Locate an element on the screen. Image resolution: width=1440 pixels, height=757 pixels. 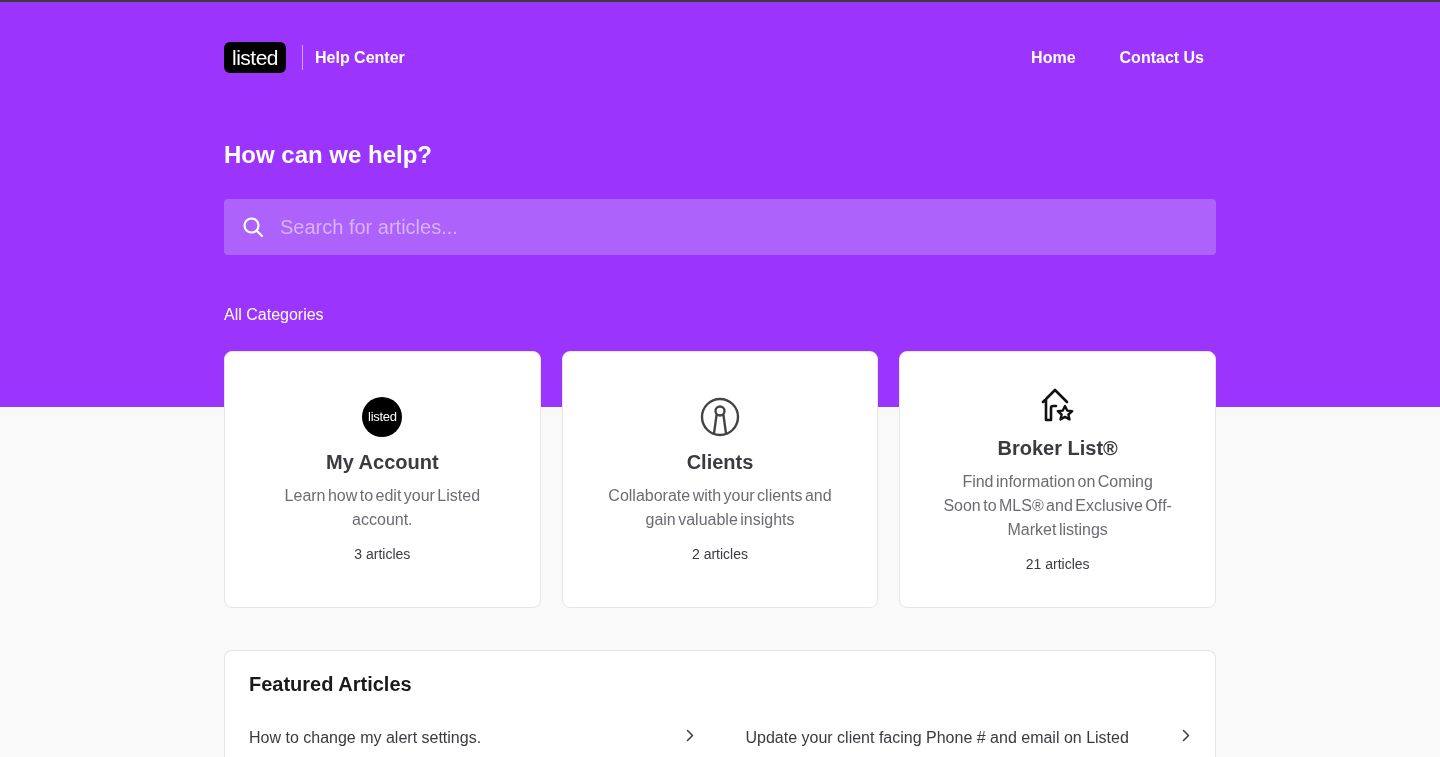
card-title: Broker List® is located at coordinates (1057, 447).